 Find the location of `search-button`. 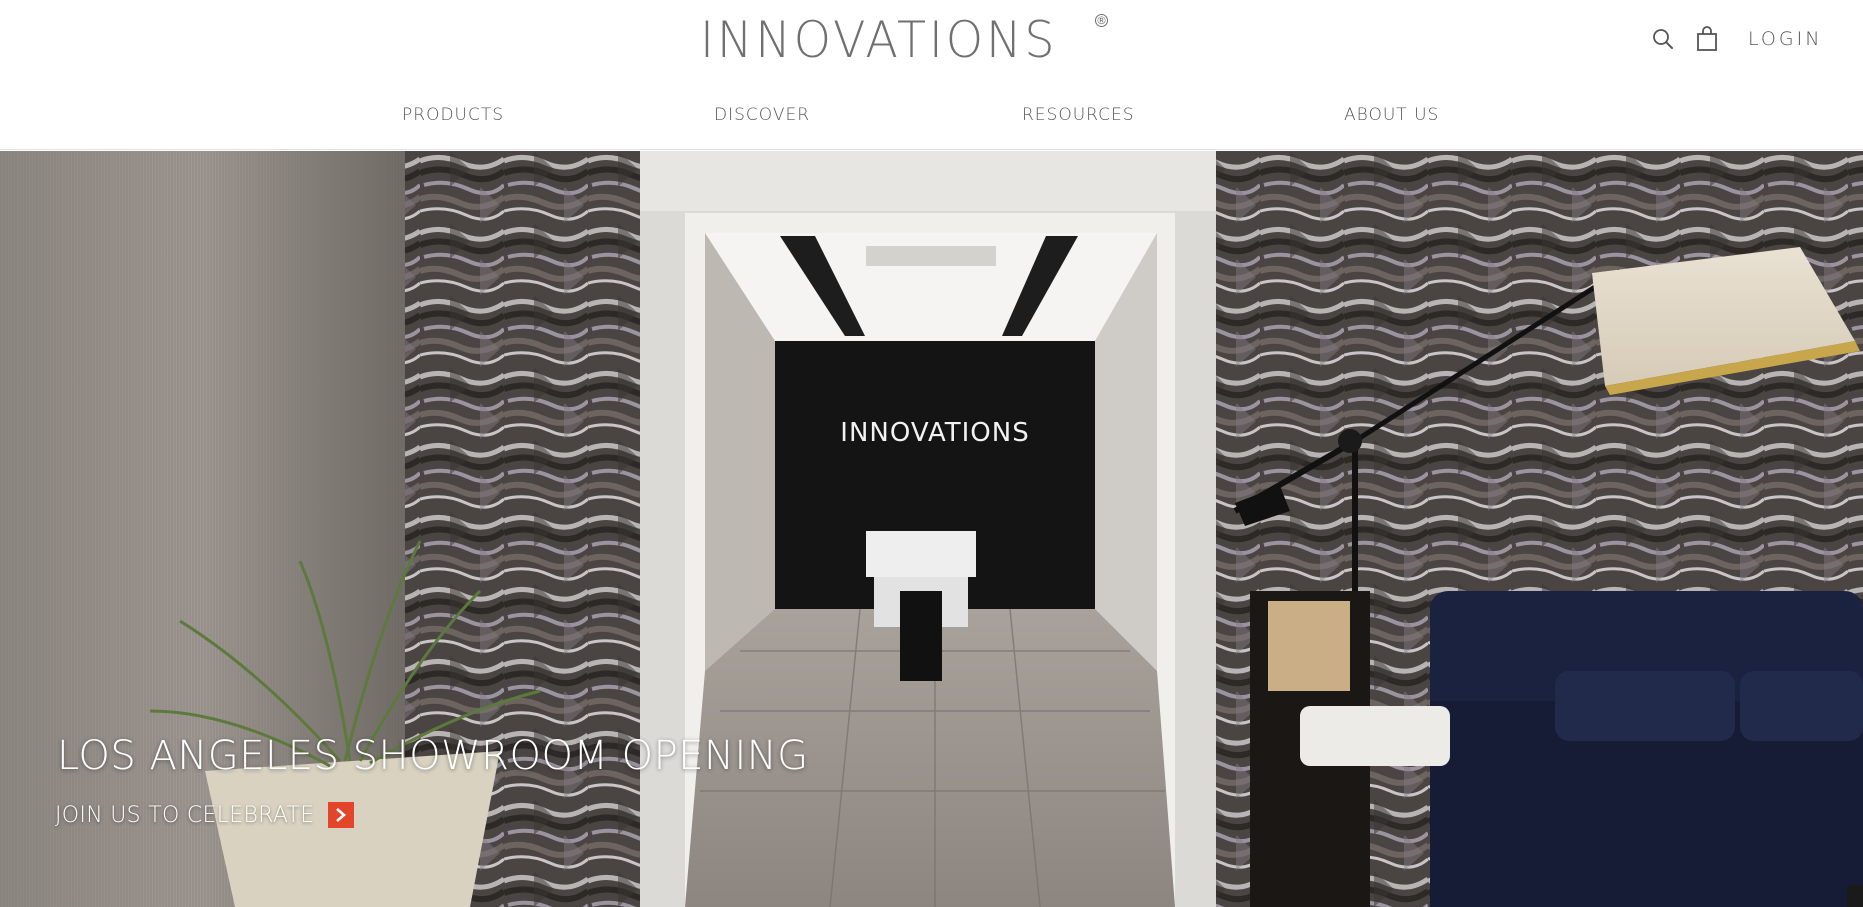

search-button is located at coordinates (1663, 39).